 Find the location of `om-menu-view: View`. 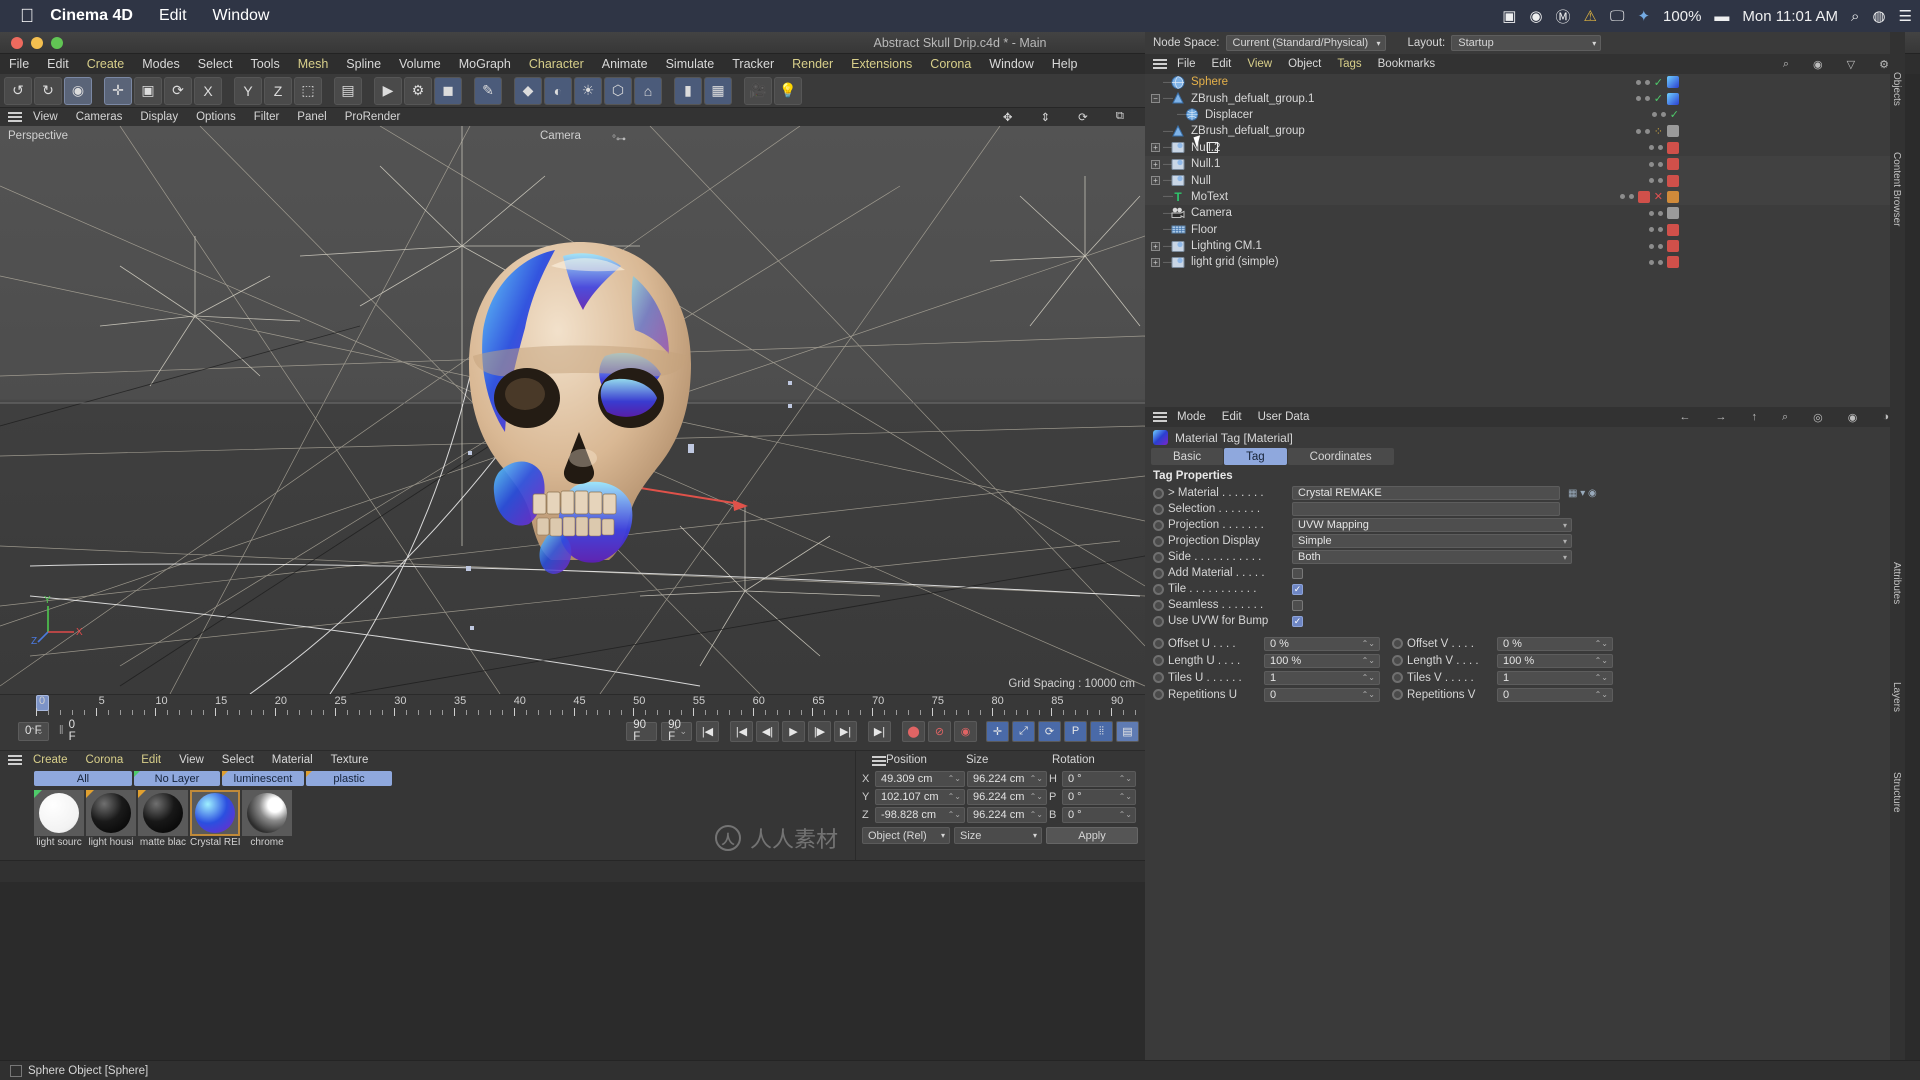

om-menu-view: View is located at coordinates (1259, 64).